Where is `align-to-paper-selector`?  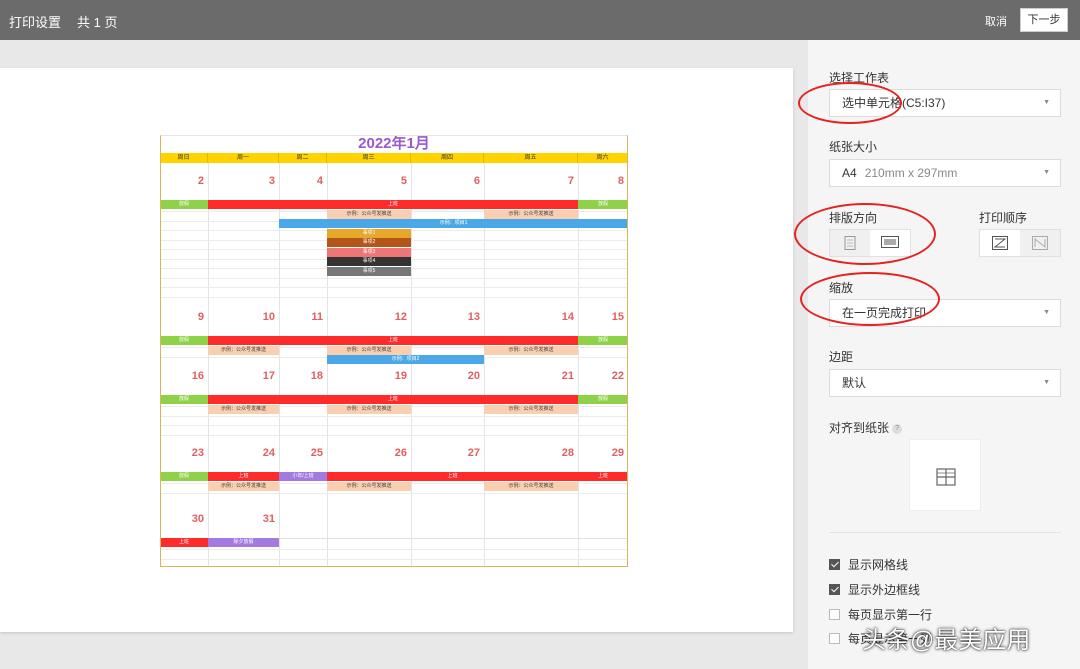
align-to-paper-selector is located at coordinates (945, 475).